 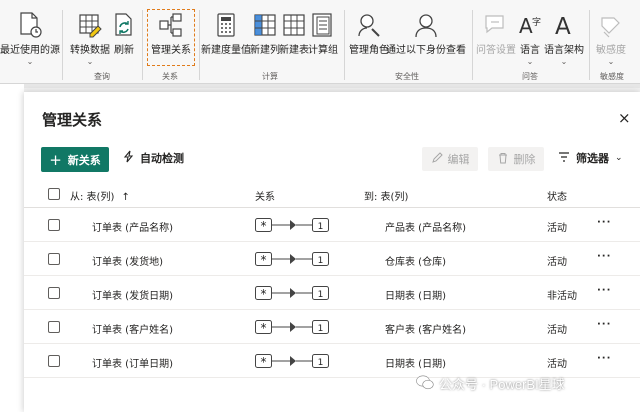 I want to click on calculation-group-label: 计算组, so click(x=323, y=50).